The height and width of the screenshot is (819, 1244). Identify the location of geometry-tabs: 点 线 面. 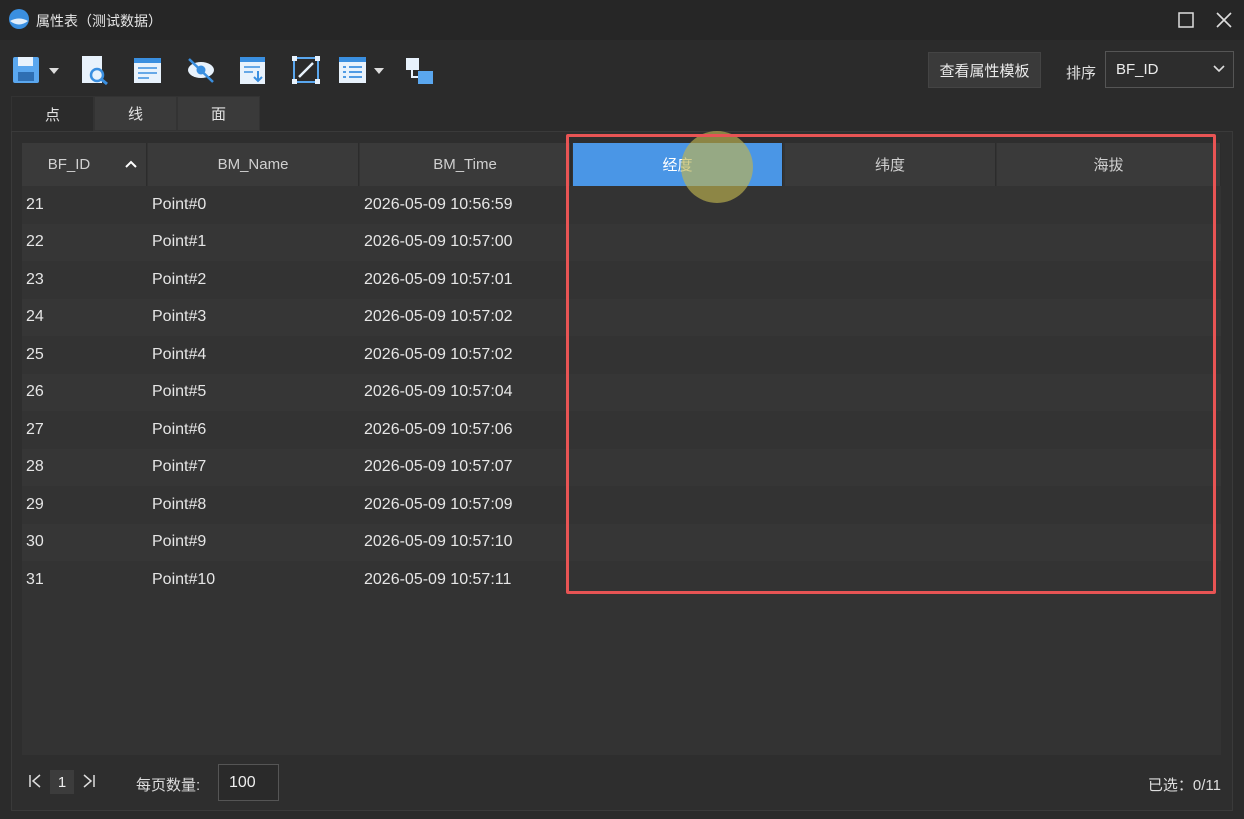
(135, 113).